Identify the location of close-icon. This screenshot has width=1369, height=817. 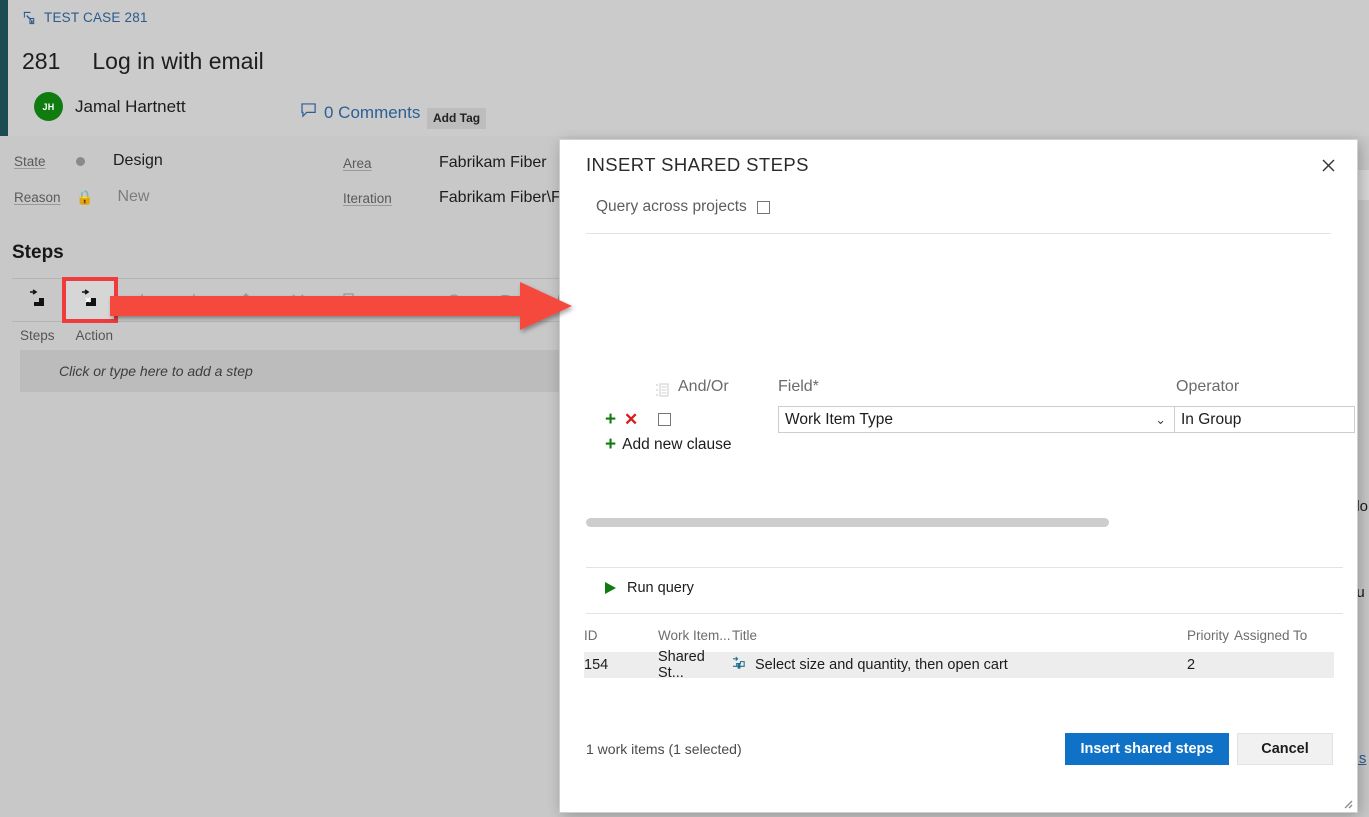
(1328, 165).